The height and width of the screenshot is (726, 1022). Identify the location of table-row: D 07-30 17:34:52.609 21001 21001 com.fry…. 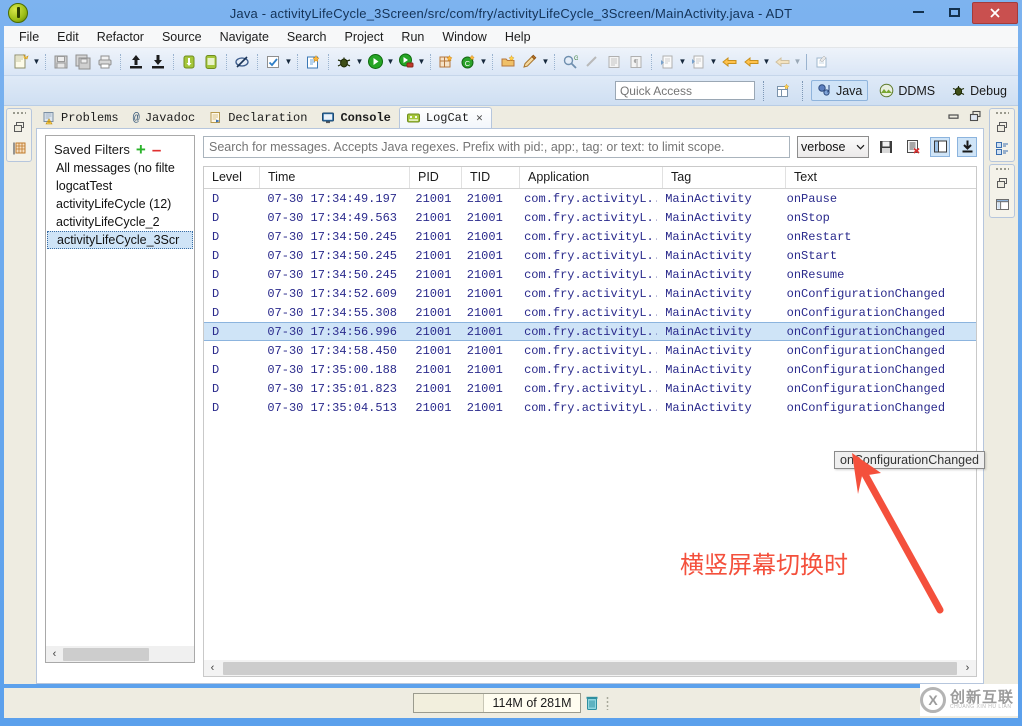
(590, 293).